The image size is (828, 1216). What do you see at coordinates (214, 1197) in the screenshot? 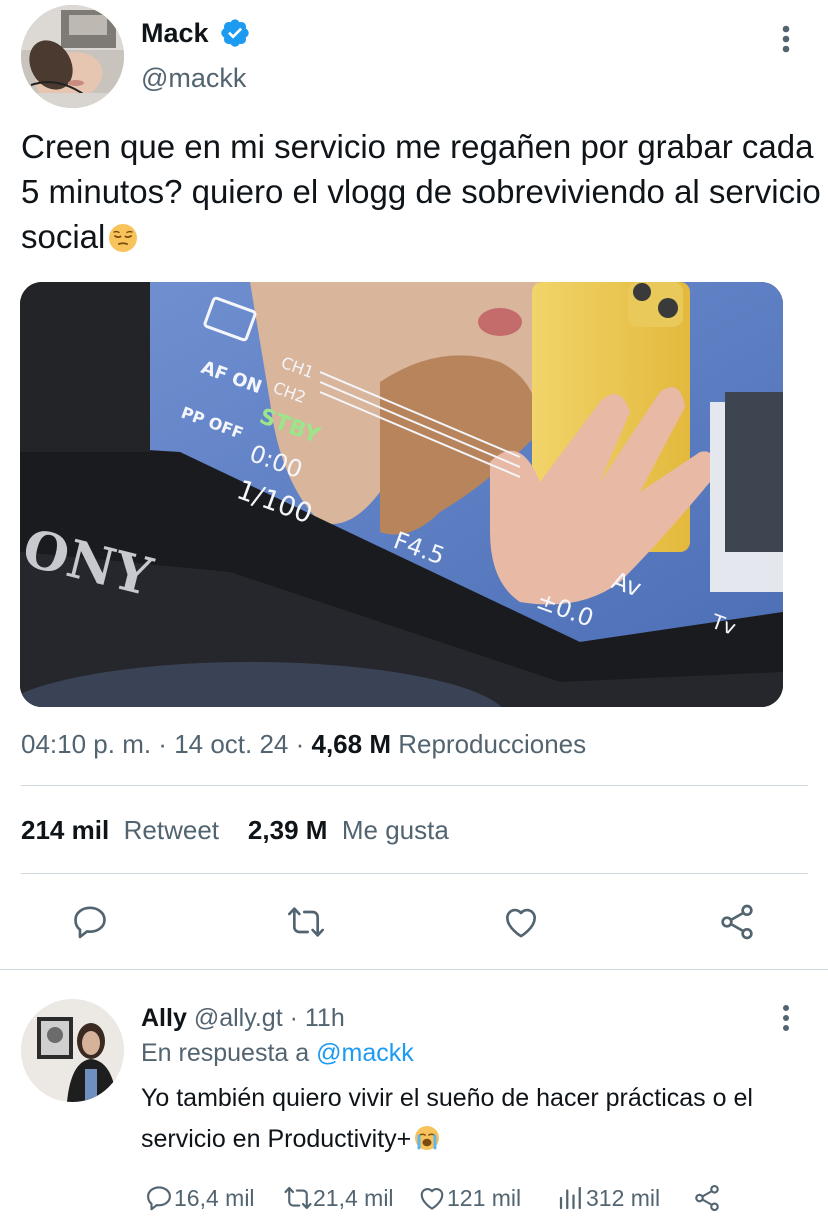
I see `reply-replies-count: 16,4 mil` at bounding box center [214, 1197].